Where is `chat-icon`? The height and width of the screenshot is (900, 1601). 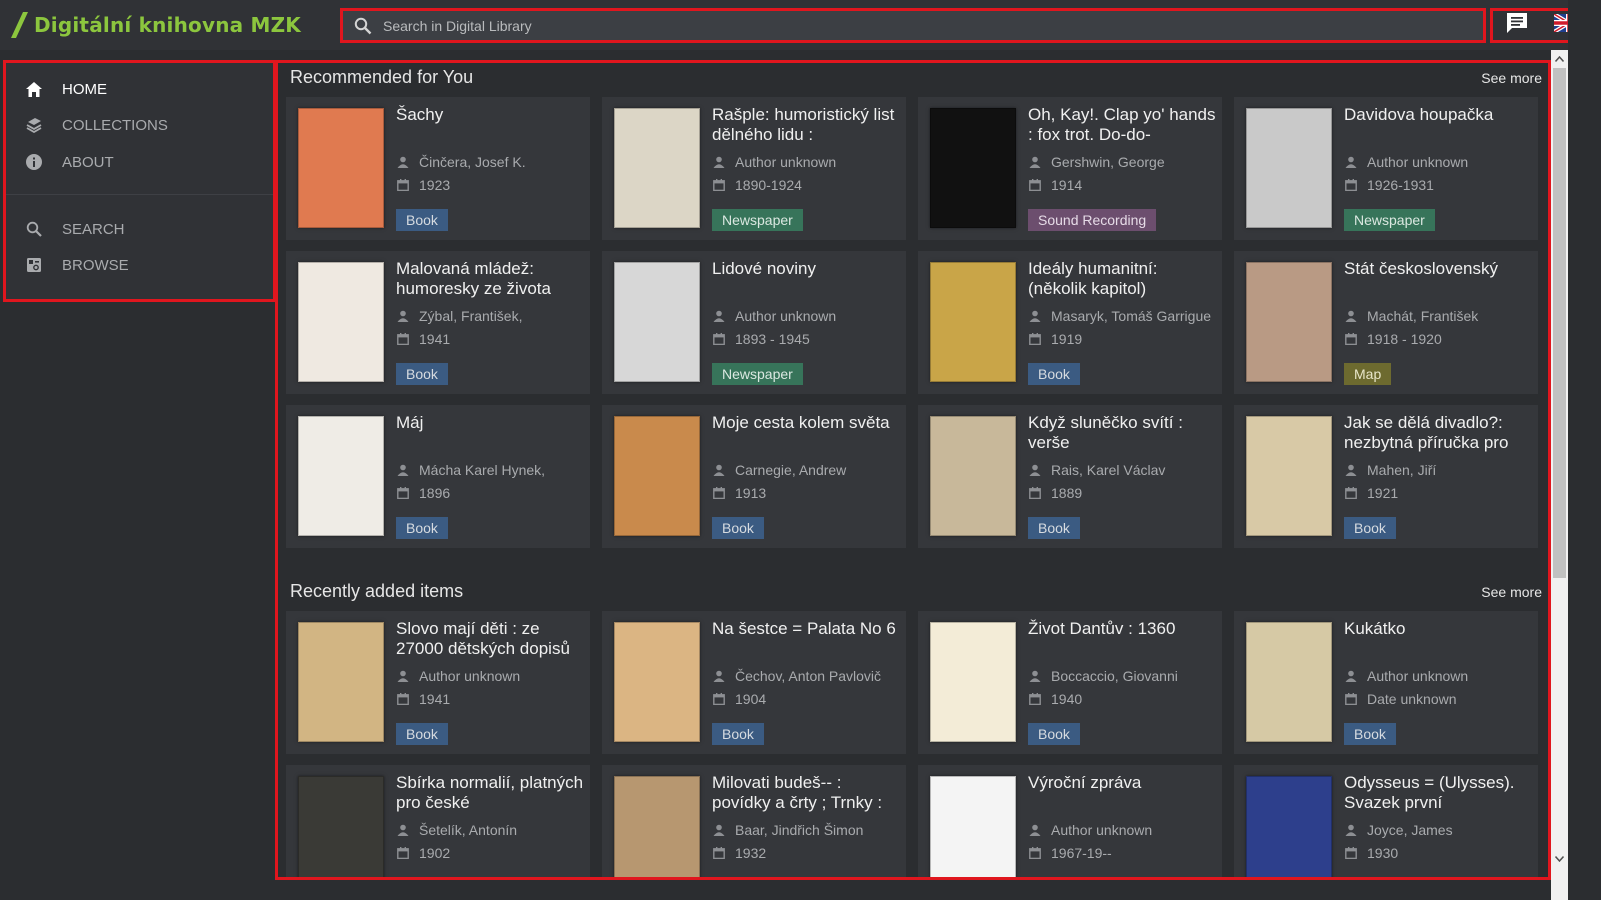 chat-icon is located at coordinates (1517, 25).